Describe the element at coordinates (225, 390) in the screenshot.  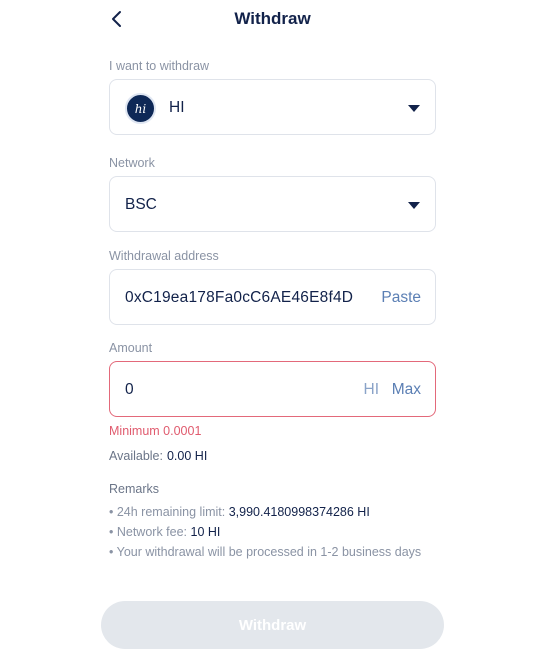
I see `amount-input` at that location.